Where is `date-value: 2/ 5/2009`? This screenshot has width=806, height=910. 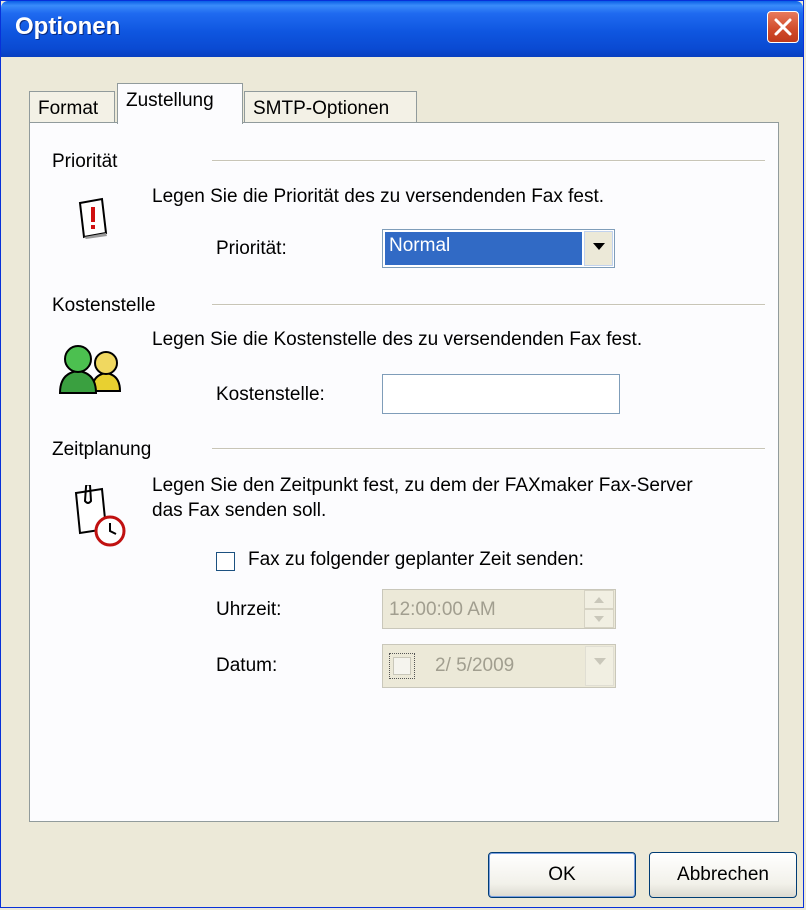 date-value: 2/ 5/2009 is located at coordinates (475, 665).